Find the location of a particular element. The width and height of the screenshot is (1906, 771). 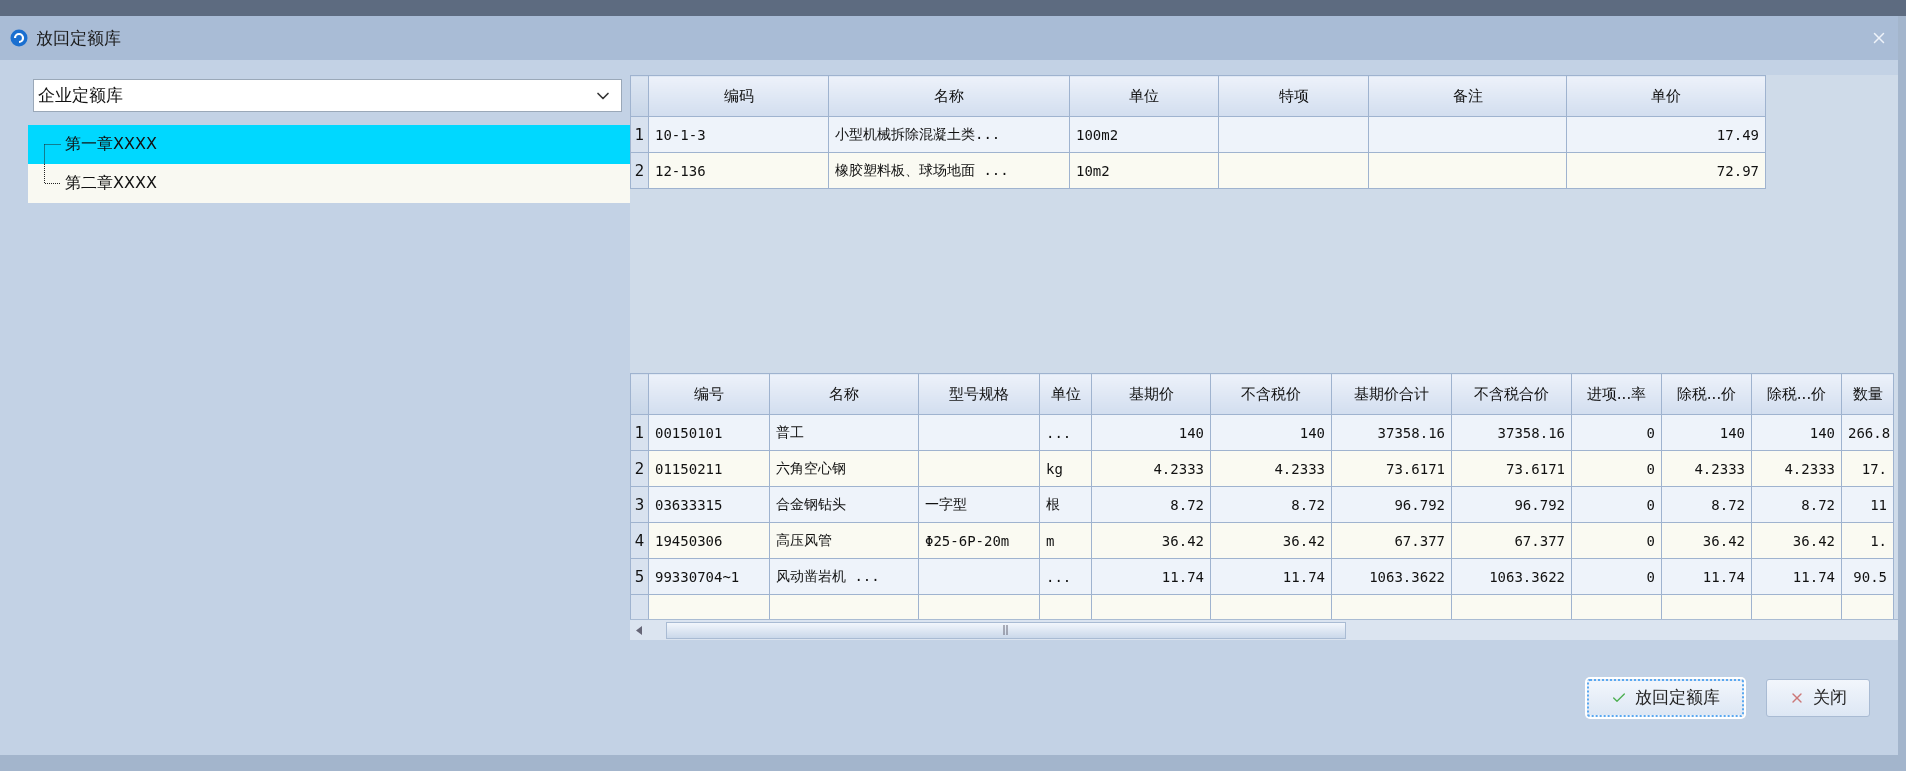

table-cell: m is located at coordinates (1065, 540).